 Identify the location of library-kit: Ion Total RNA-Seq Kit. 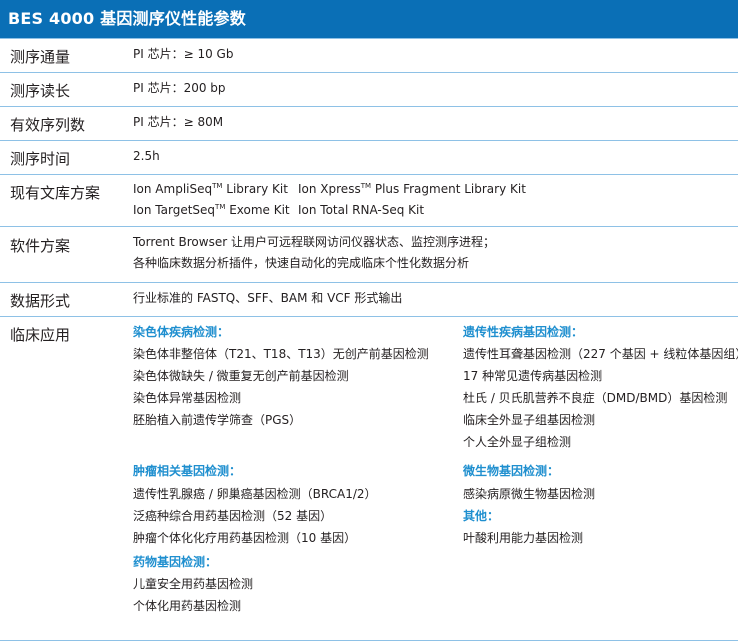
(361, 210).